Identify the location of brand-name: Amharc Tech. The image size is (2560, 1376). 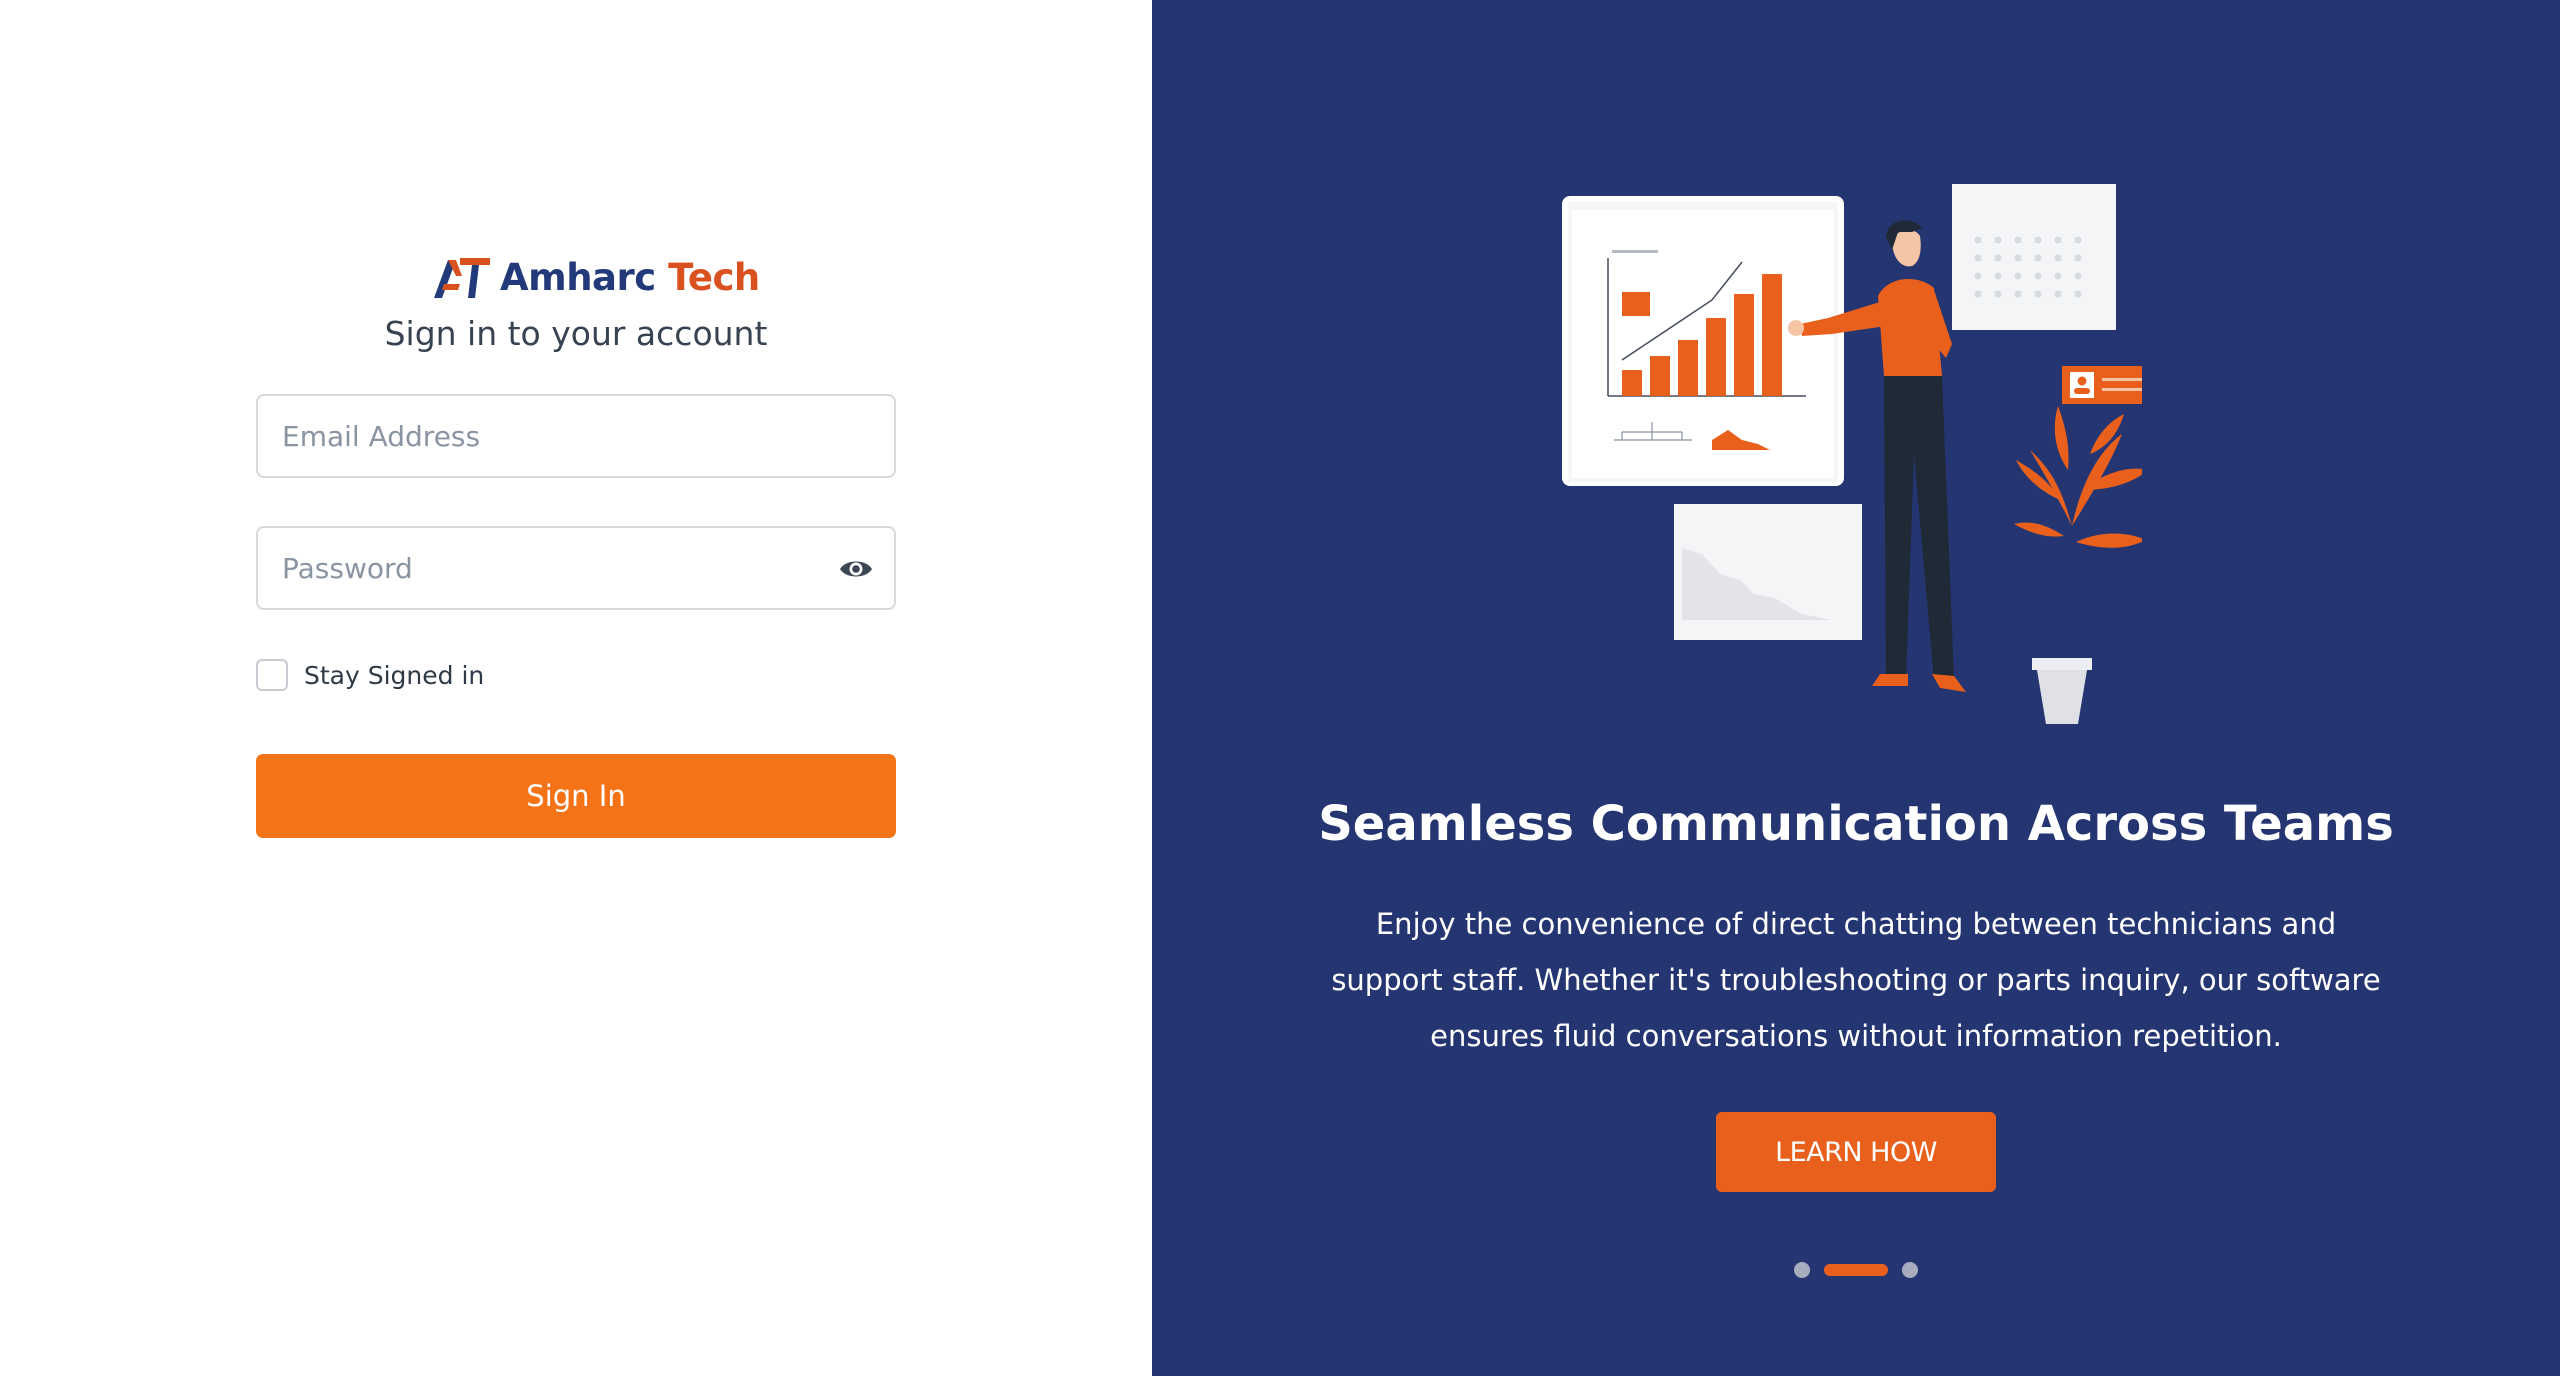
(630, 277).